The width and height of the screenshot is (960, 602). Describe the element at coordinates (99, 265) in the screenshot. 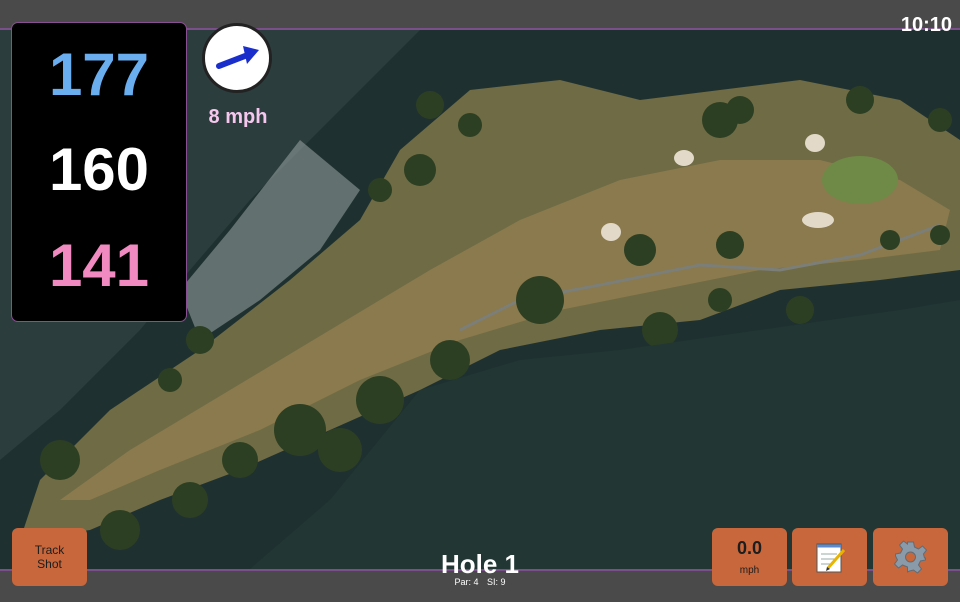

I see `front-distance: 141` at that location.